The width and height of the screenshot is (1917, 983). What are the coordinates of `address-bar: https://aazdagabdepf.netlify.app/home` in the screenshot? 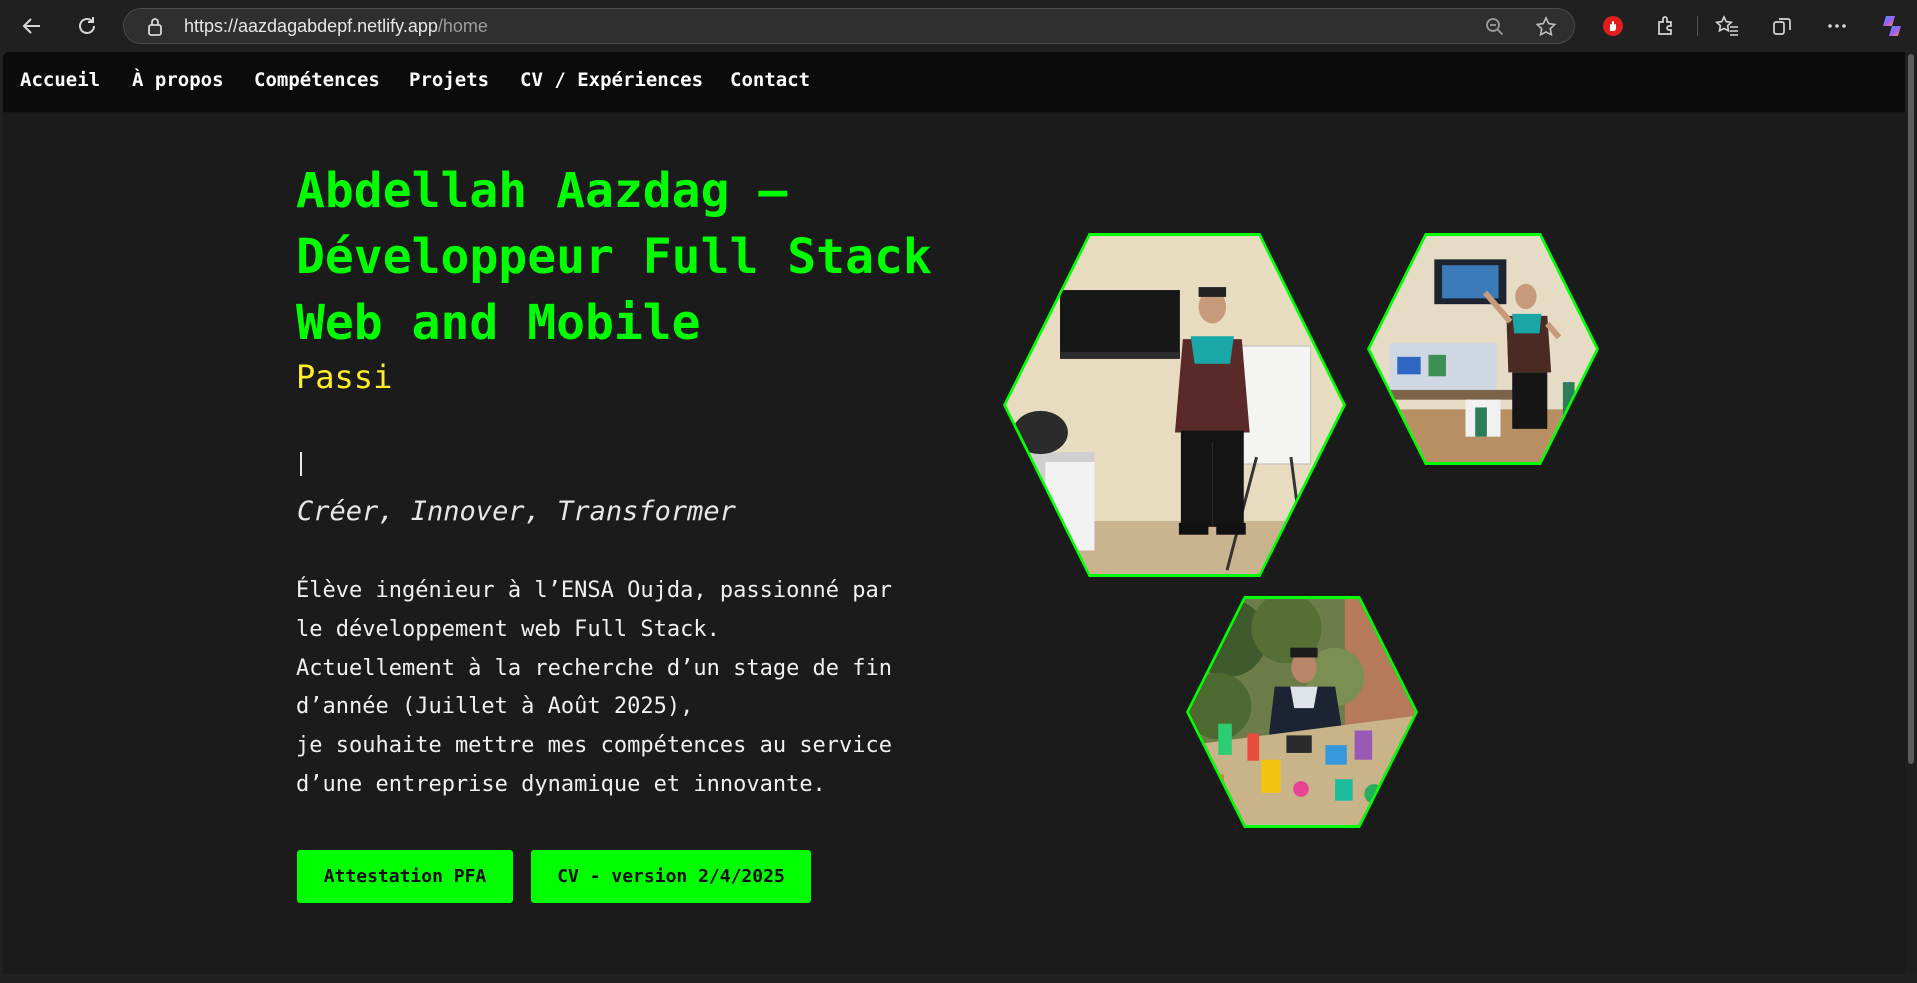 It's located at (849, 26).